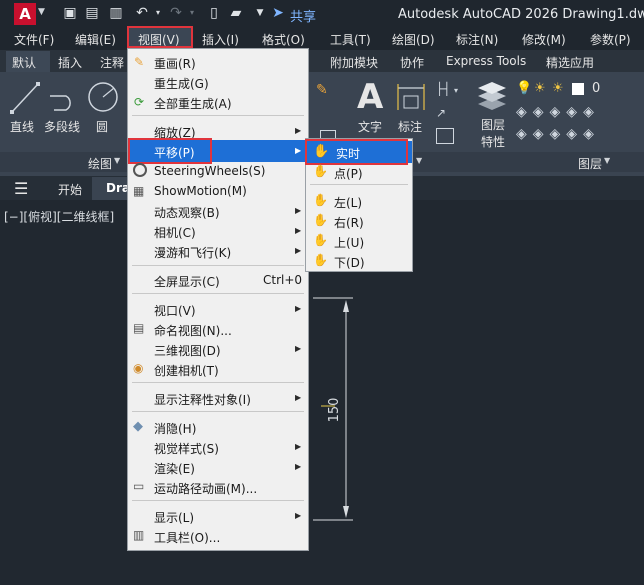  What do you see at coordinates (558, 134) in the screenshot?
I see `layer-tools-icon-row-2: ◈◈◈◈◈` at bounding box center [558, 134].